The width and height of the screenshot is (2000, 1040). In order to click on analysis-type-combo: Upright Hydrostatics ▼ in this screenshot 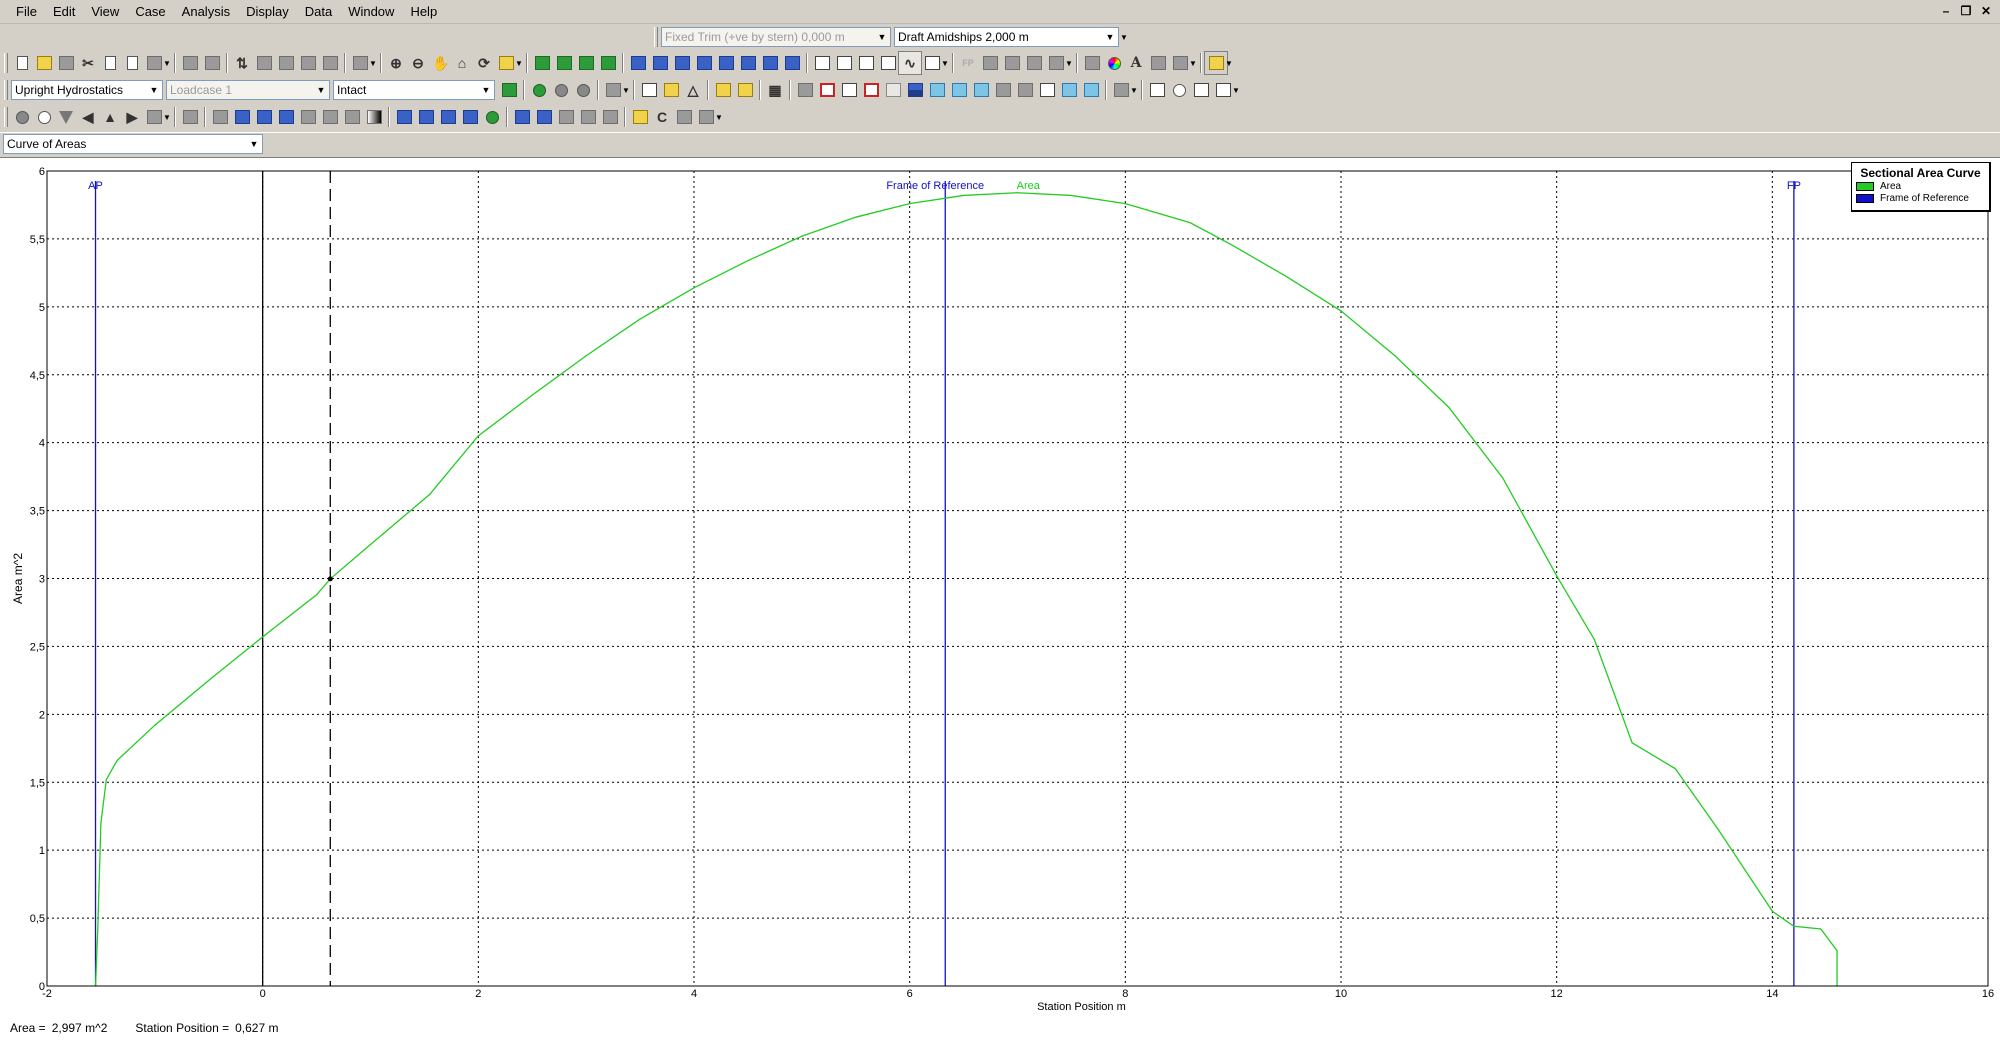, I will do `click(87, 90)`.